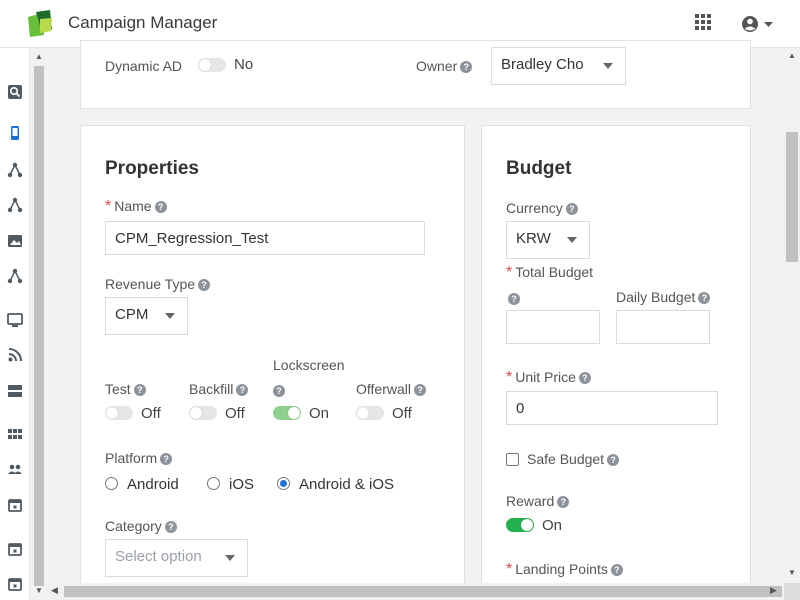 The height and width of the screenshot is (600, 800). Describe the element at coordinates (444, 66) in the screenshot. I see `owner-label: Owner?` at that location.